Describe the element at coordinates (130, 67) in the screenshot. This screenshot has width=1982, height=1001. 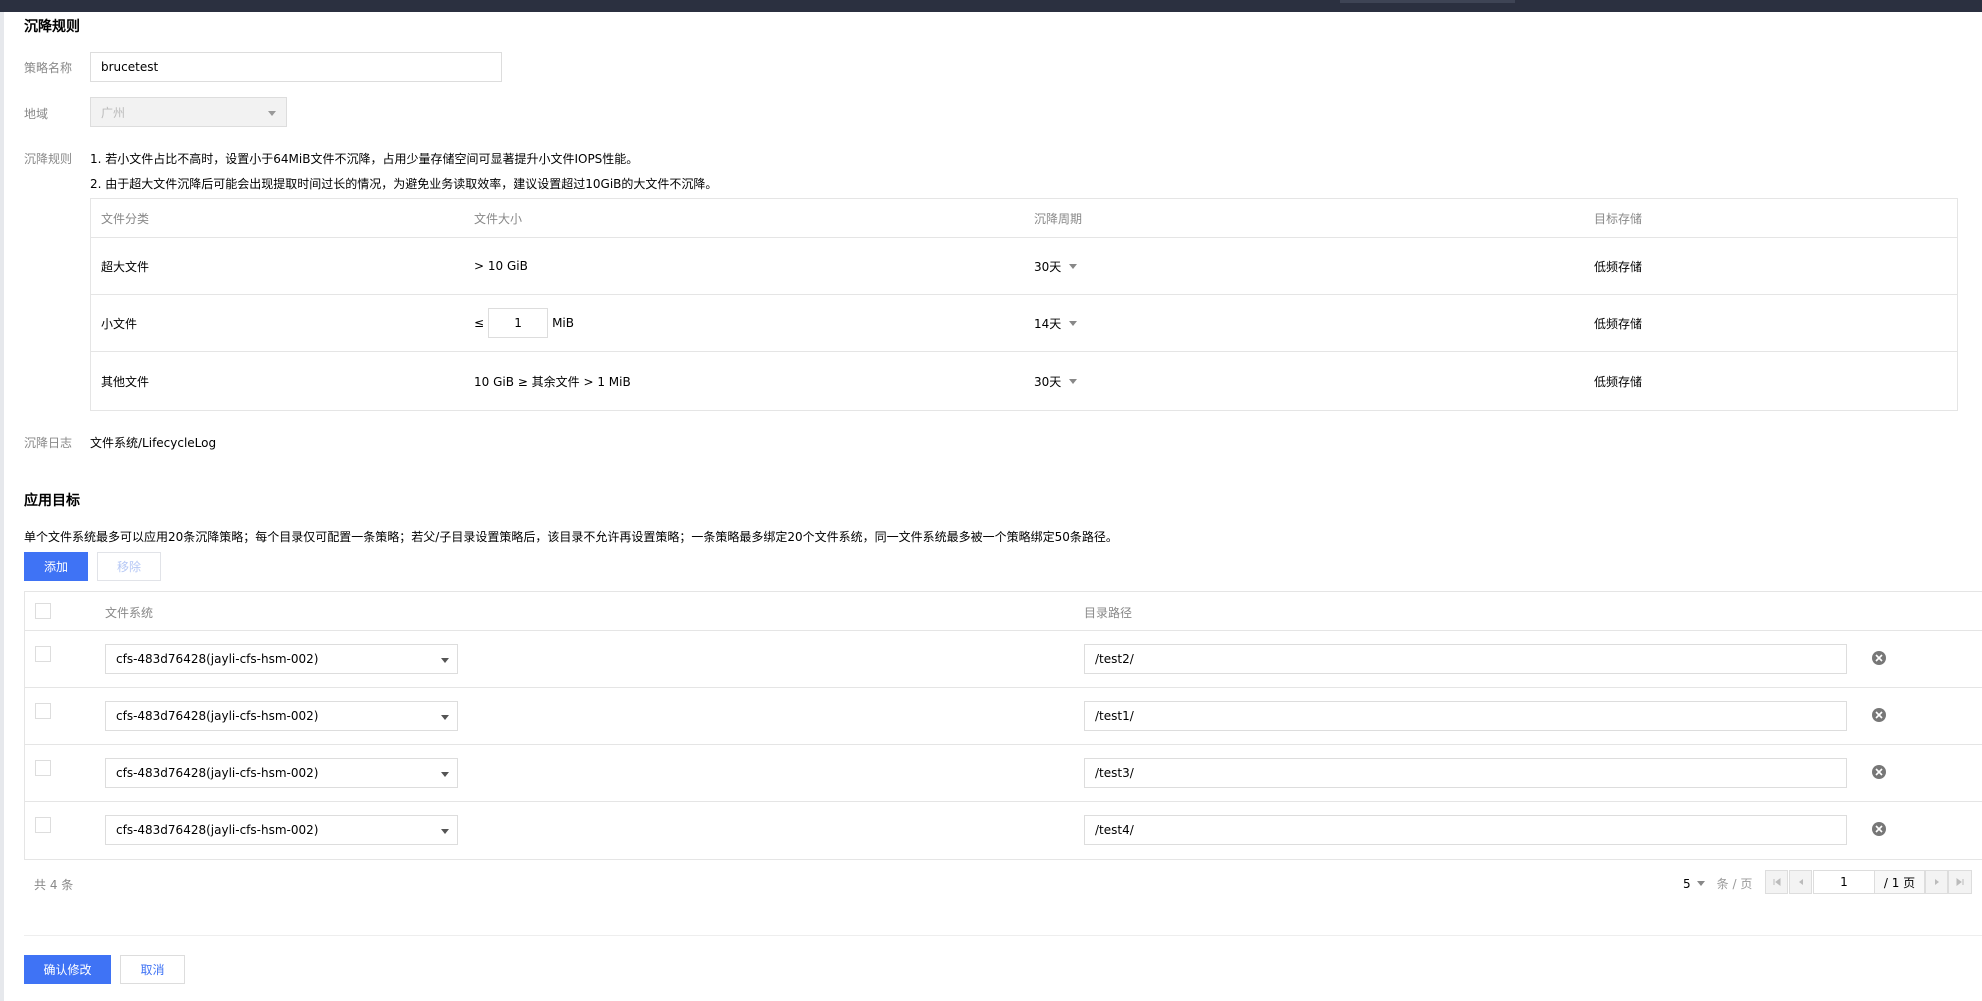
I see `policy-name-value: brucetest` at that location.